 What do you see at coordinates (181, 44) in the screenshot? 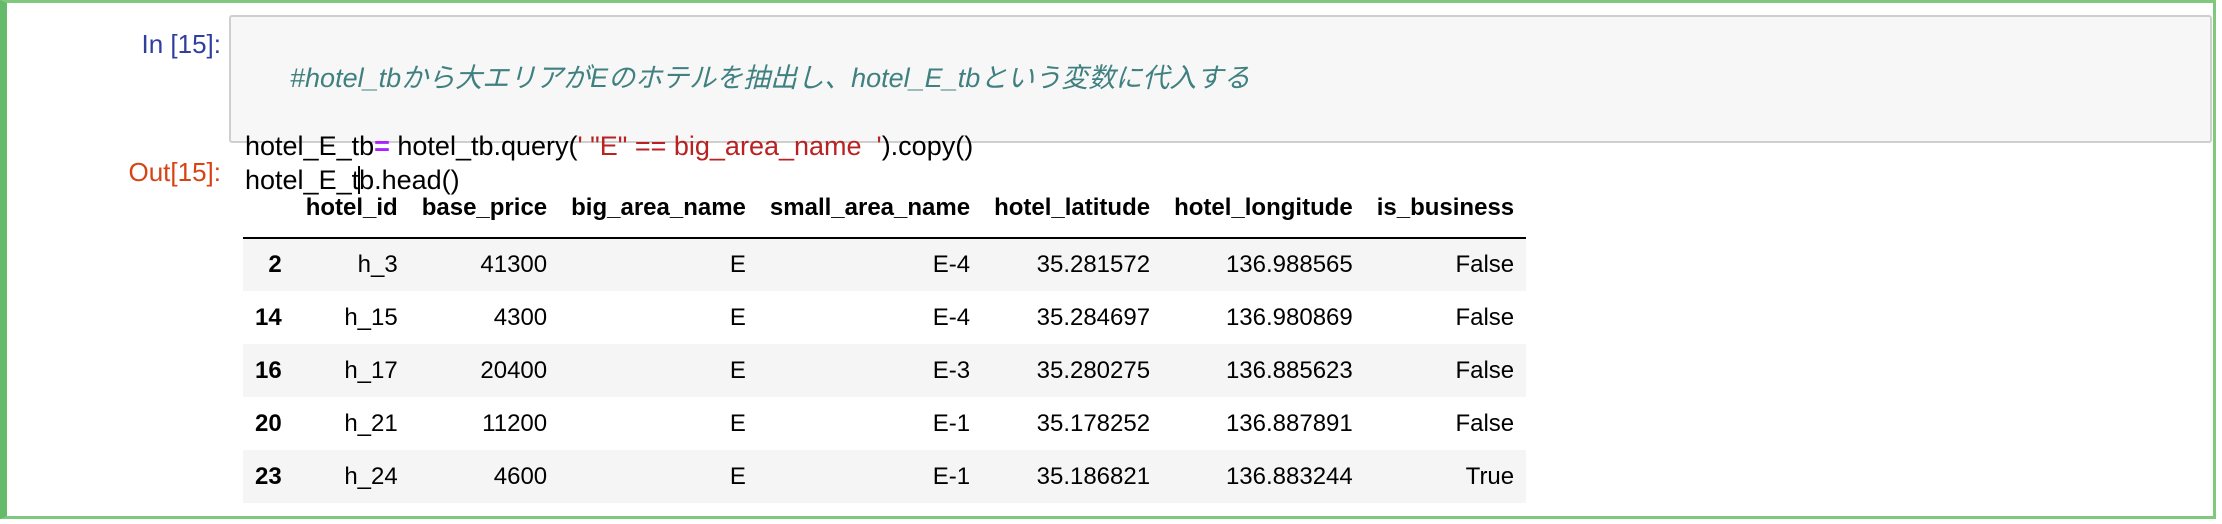
I see `input-prompt: In [15]:` at bounding box center [181, 44].